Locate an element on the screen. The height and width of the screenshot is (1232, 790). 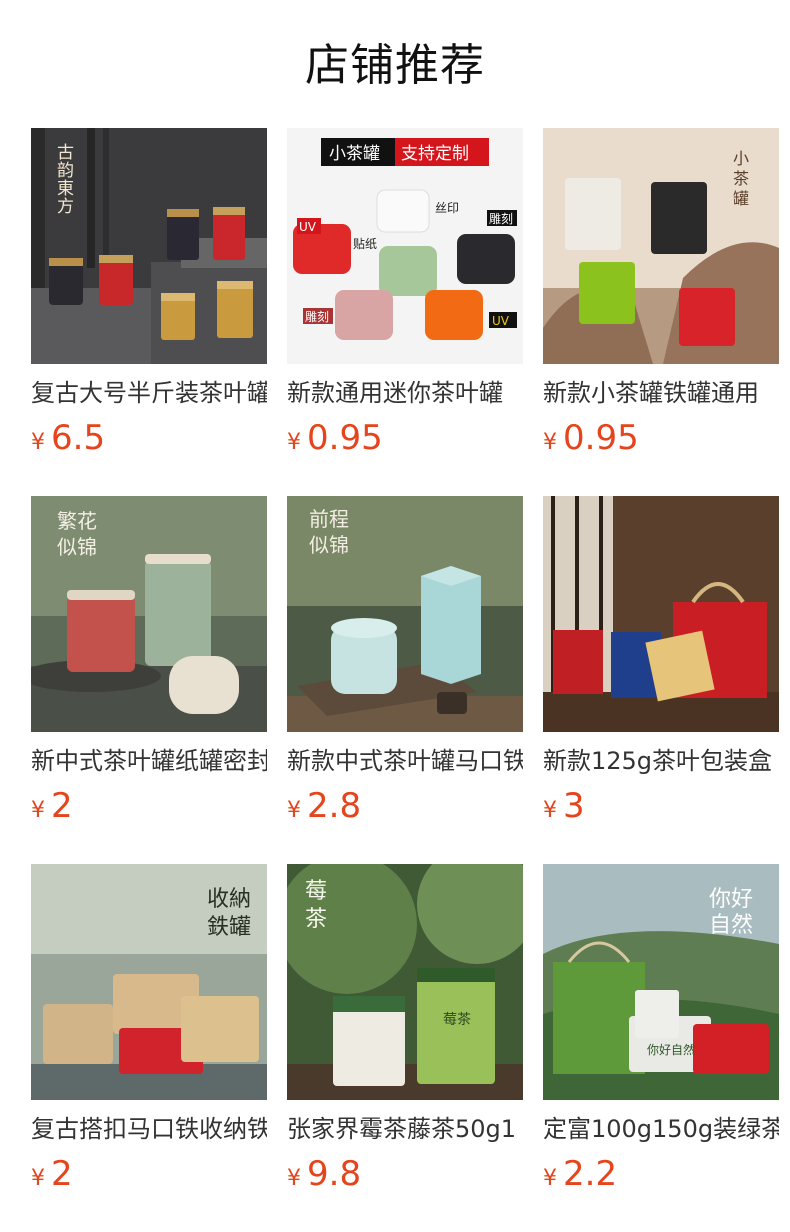
svg-text: 你好 is located at coordinates (731, 899).